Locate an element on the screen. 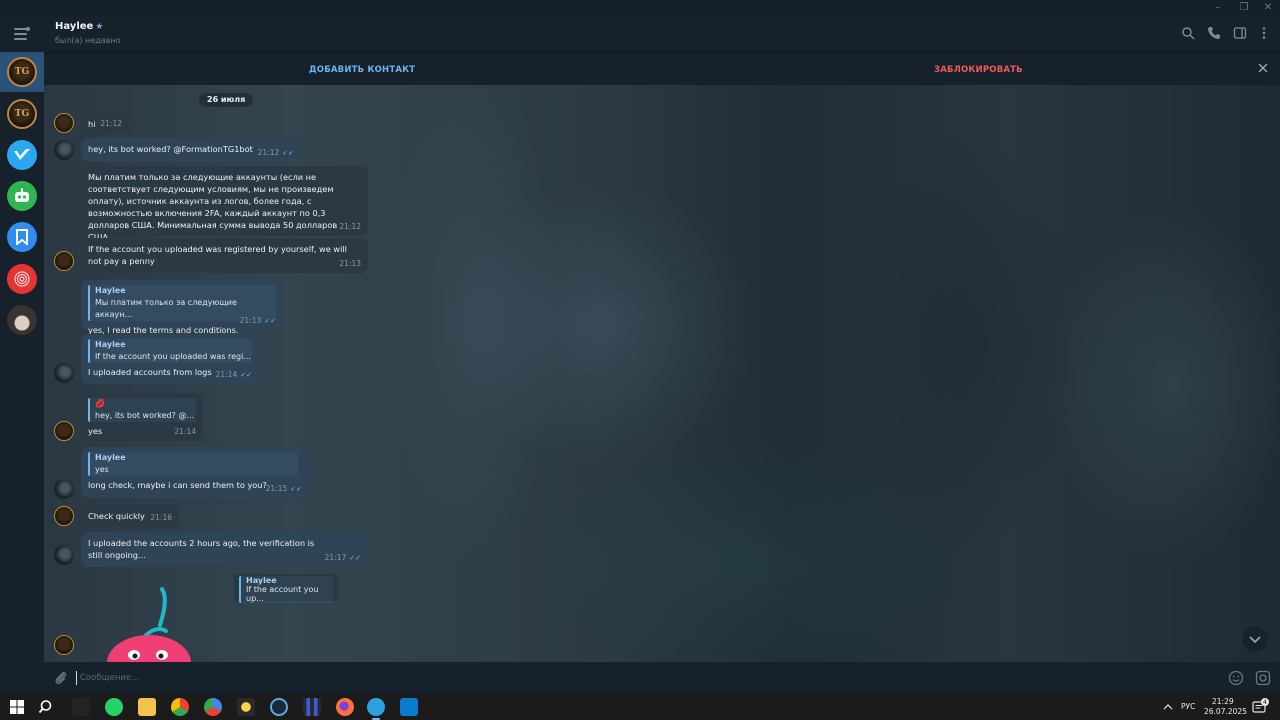  contact-status: был(а) недавно is located at coordinates (88, 40).